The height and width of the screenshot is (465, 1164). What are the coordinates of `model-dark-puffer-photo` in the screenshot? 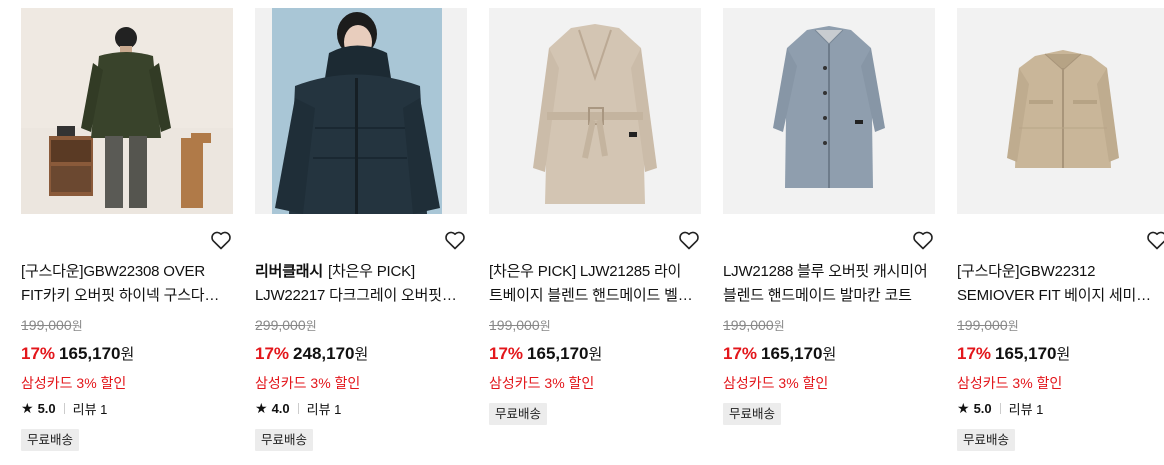 It's located at (361, 111).